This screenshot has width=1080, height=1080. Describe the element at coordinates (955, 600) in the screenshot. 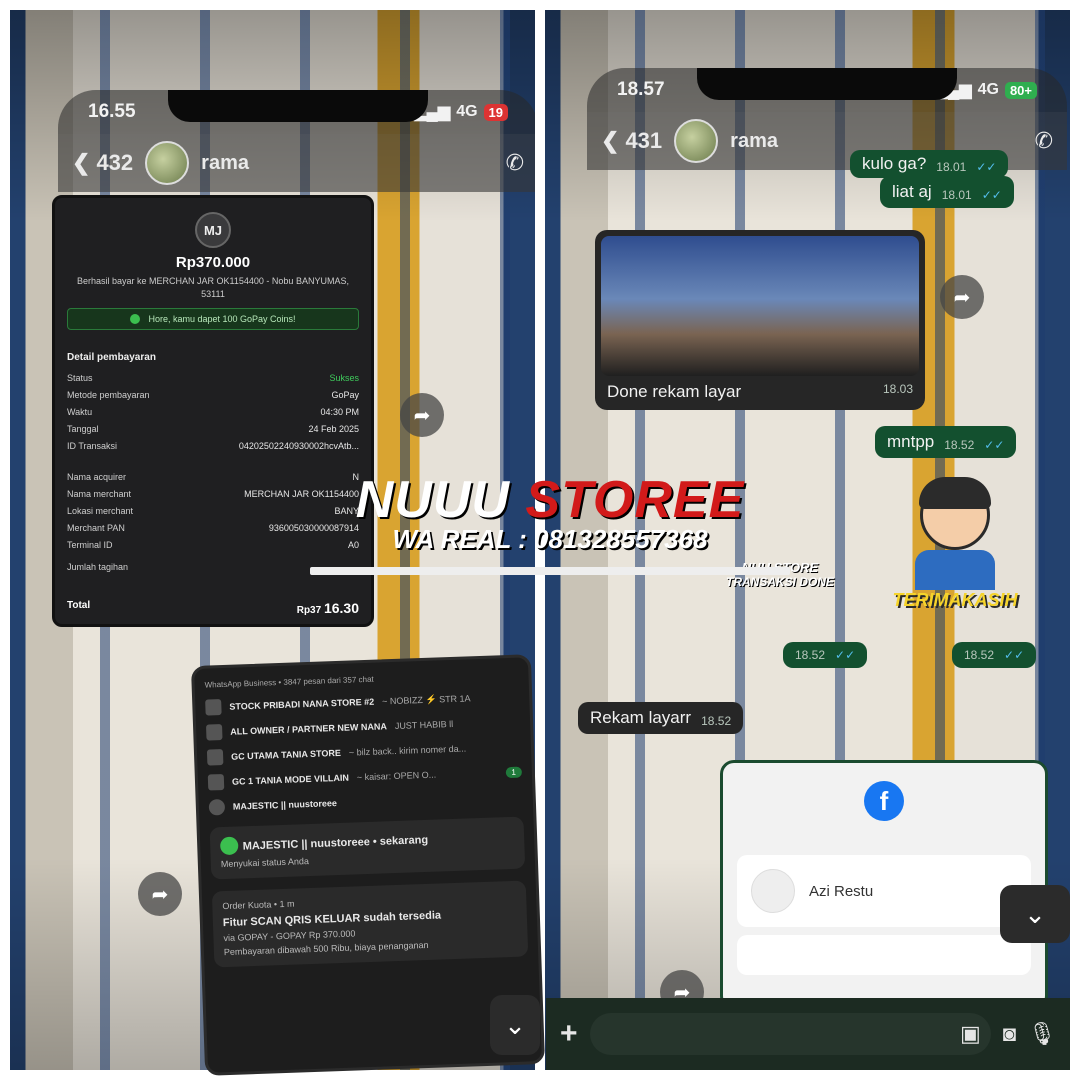

I see `sticker-text: TERIMAKASIH` at that location.